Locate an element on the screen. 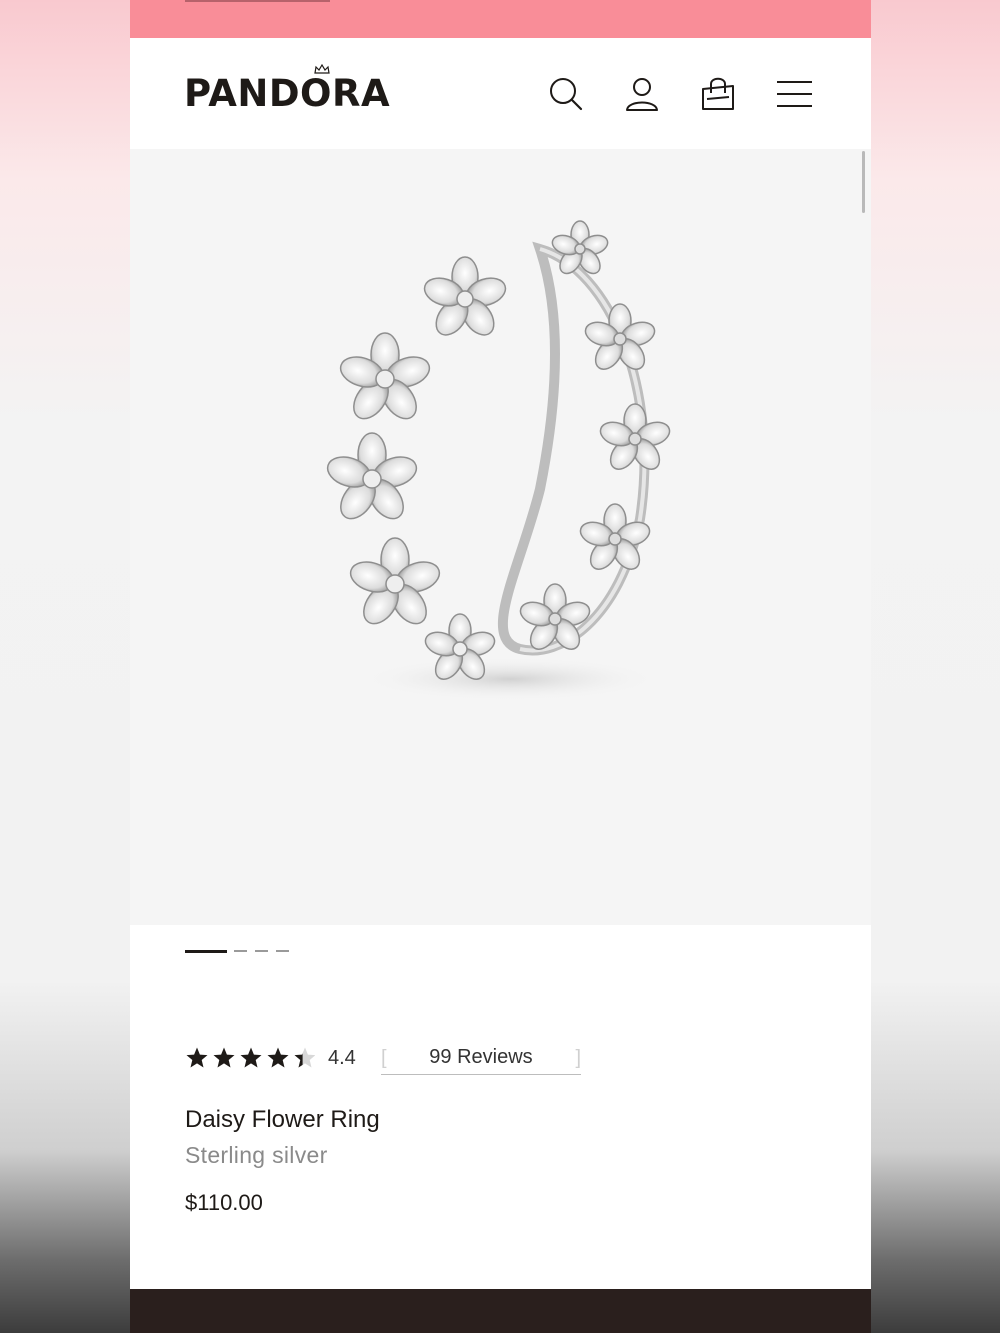  product-price: $110.00 is located at coordinates (224, 1202).